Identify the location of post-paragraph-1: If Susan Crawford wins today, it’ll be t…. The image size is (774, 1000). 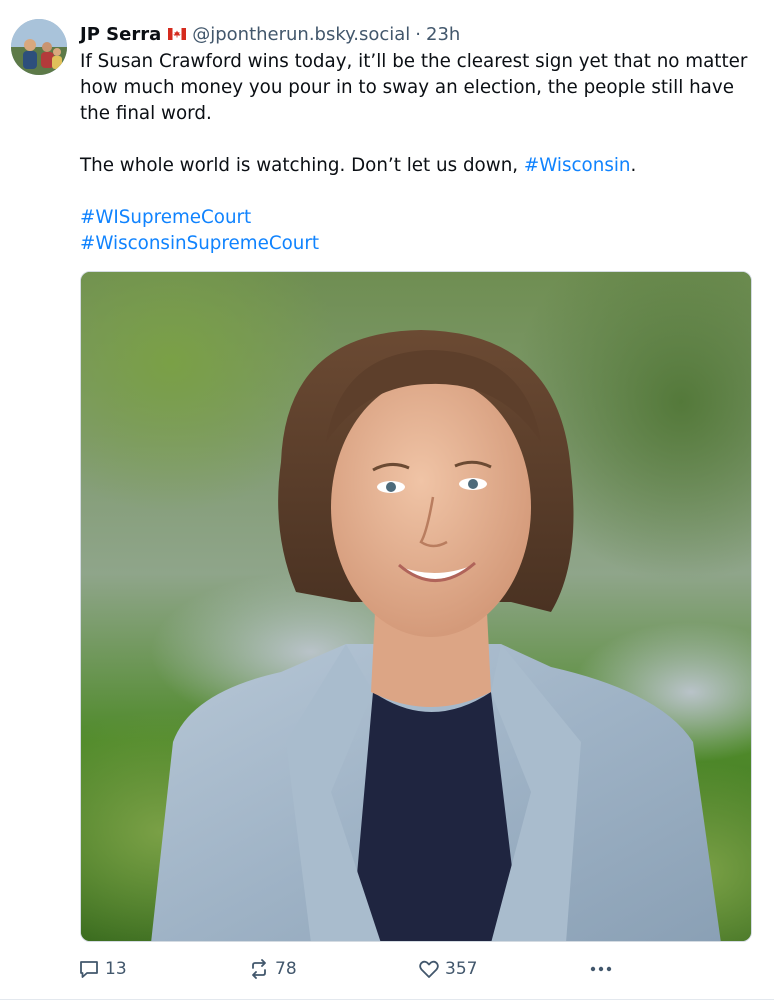
(414, 87).